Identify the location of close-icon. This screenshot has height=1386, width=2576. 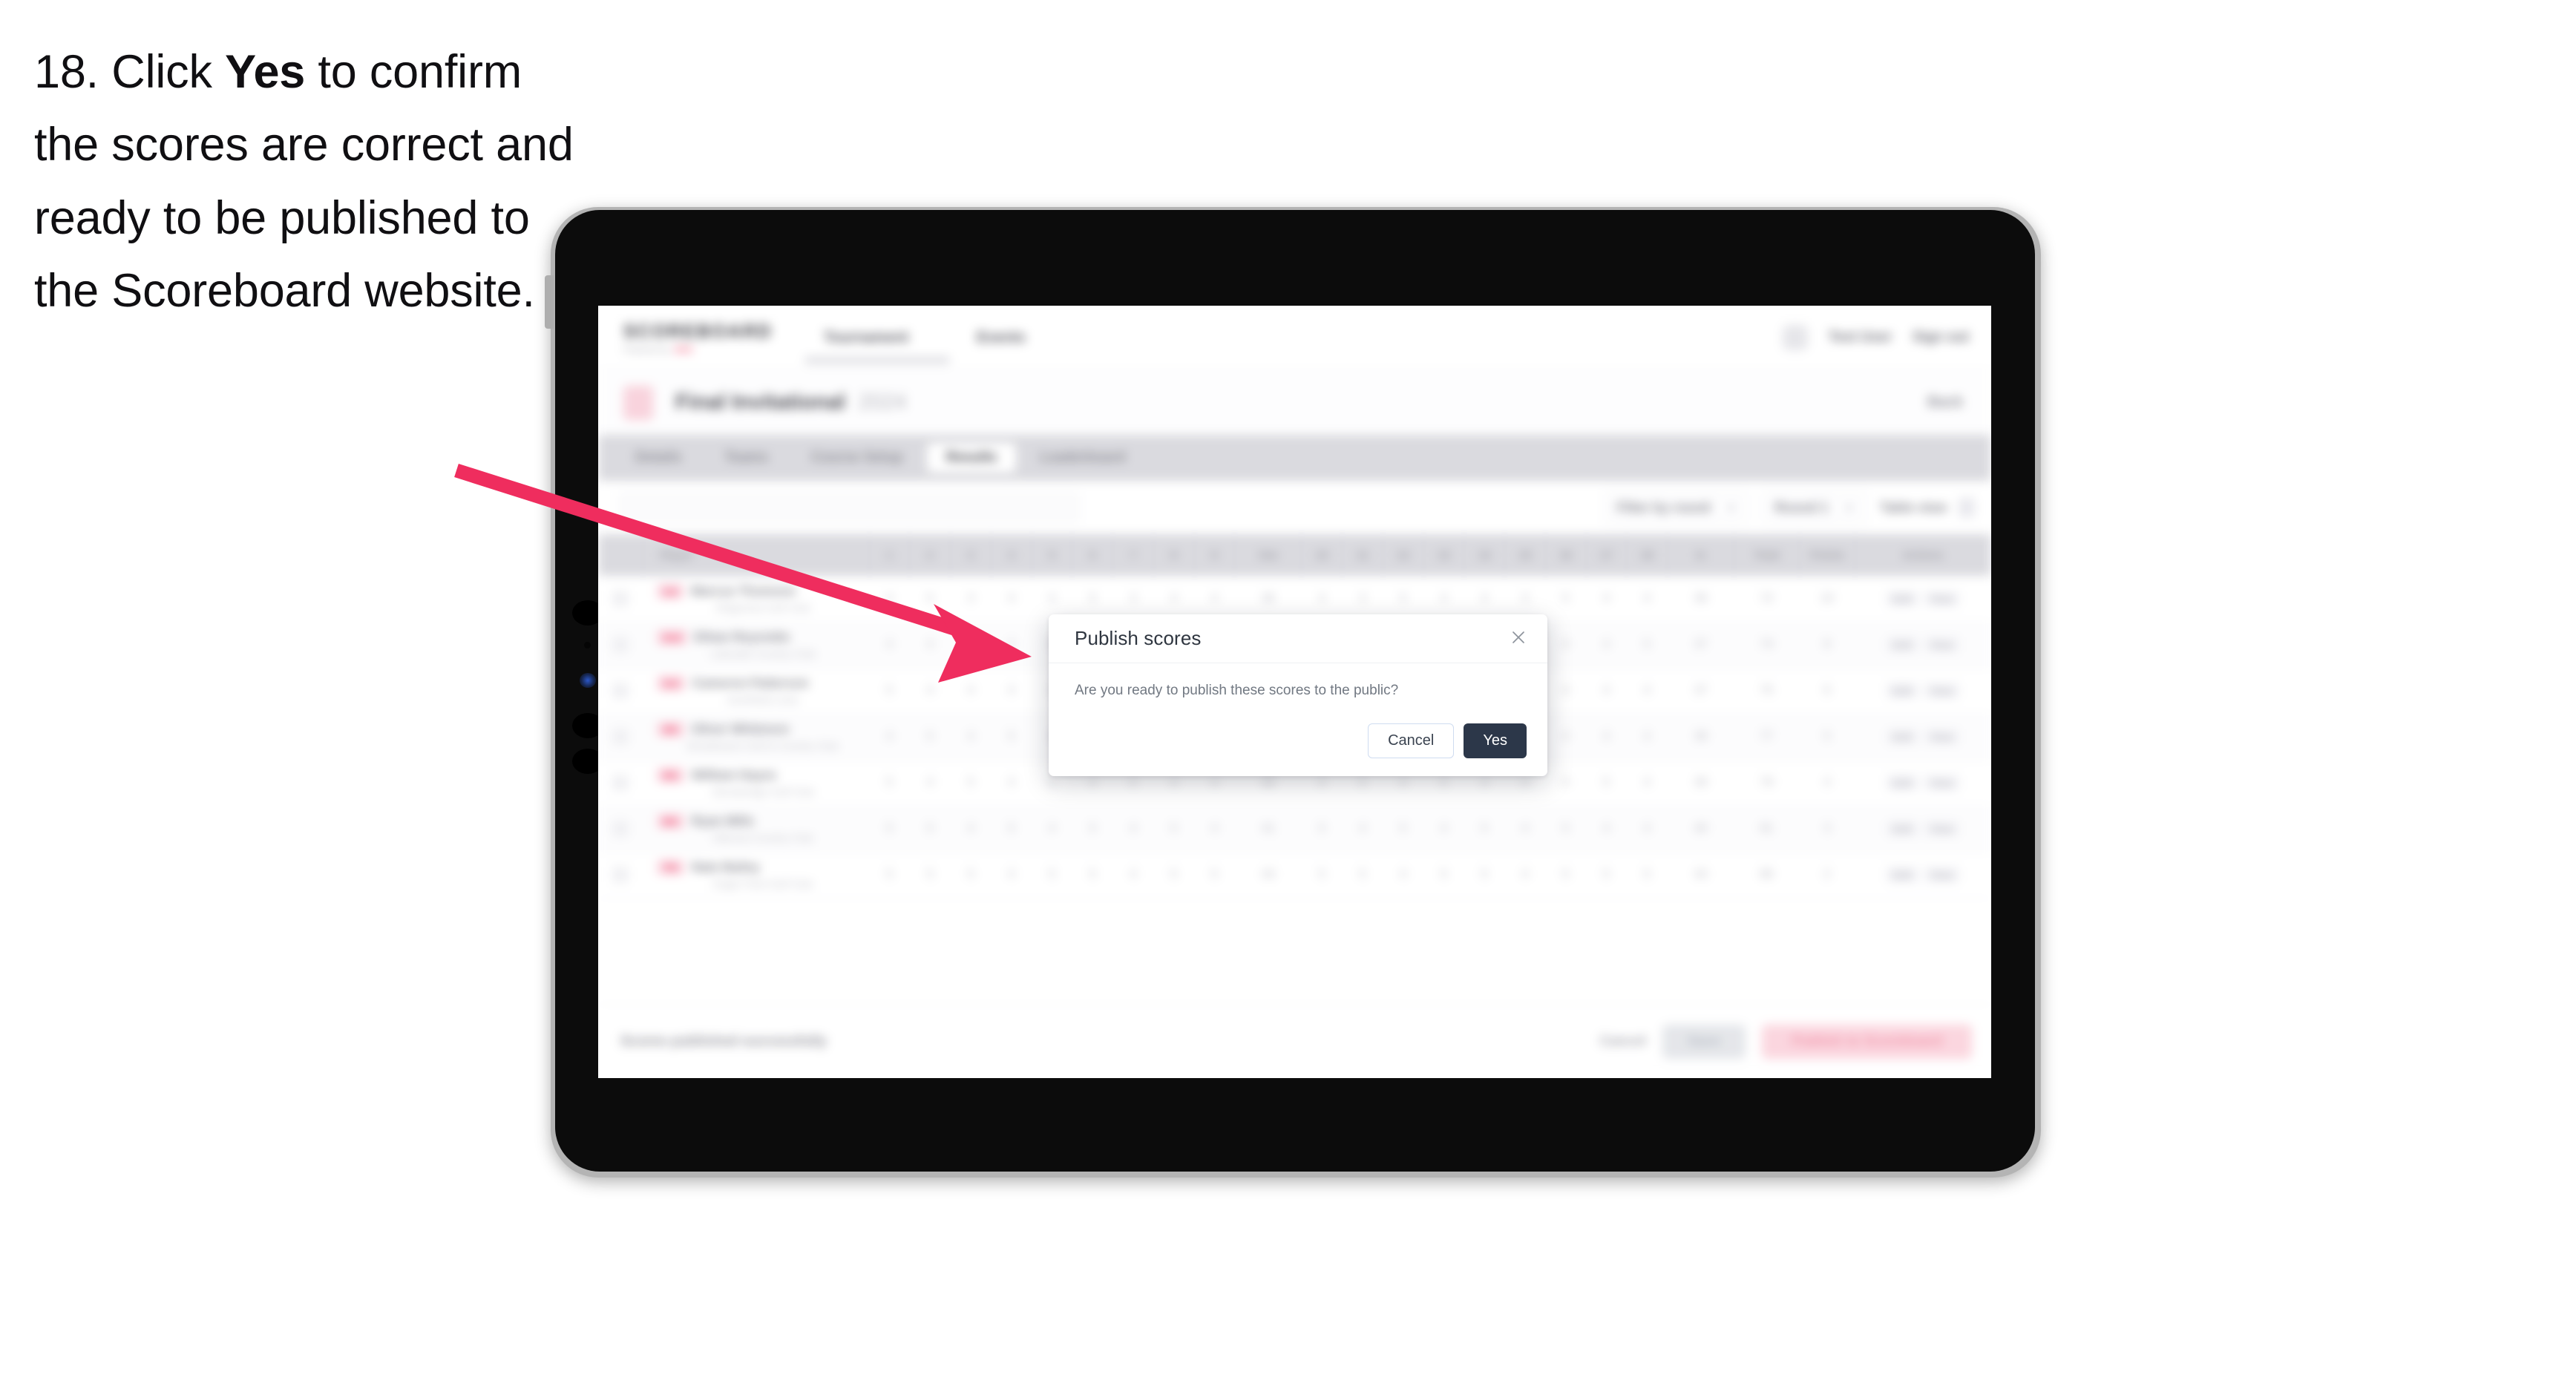
(1518, 637).